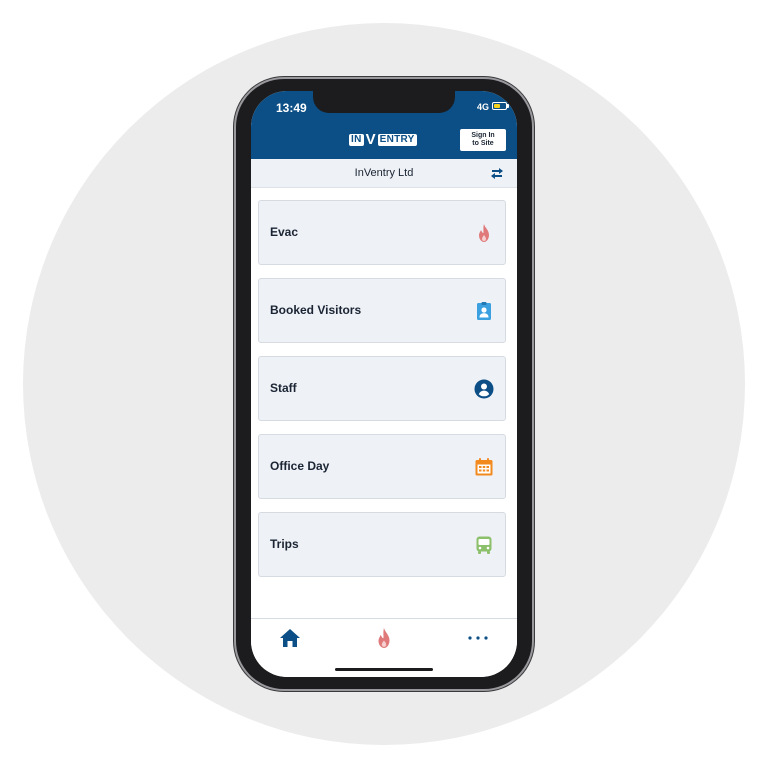  What do you see at coordinates (284, 232) in the screenshot?
I see `menu-item-label: Evac` at bounding box center [284, 232].